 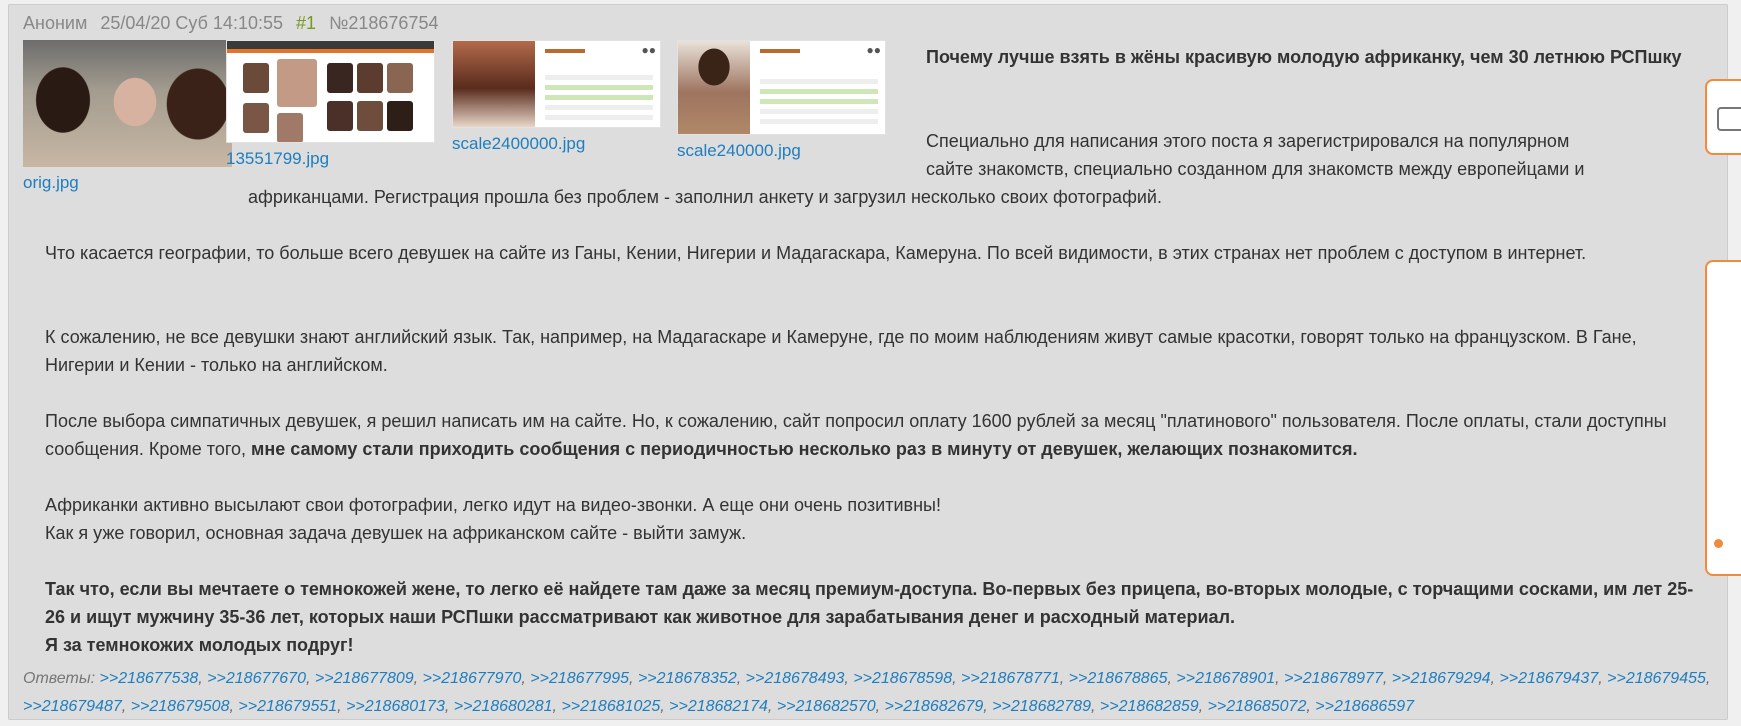 What do you see at coordinates (610, 706) in the screenshot?
I see `reply-link: >>218681025` at bounding box center [610, 706].